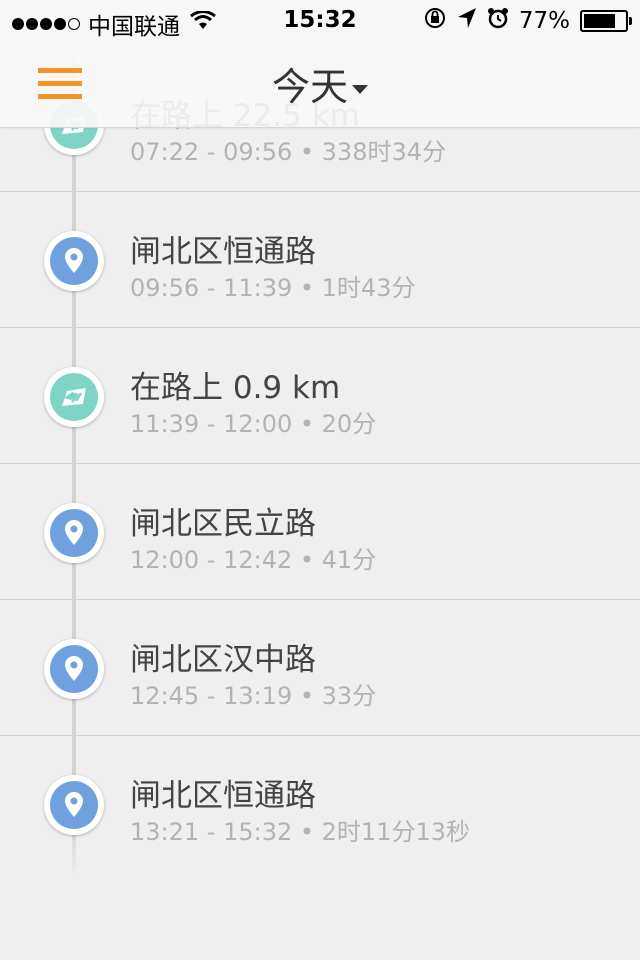 This screenshot has width=640, height=960. I want to click on timeline-item-subtitle: 12:00 - 12:42 • 41分, so click(253, 560).